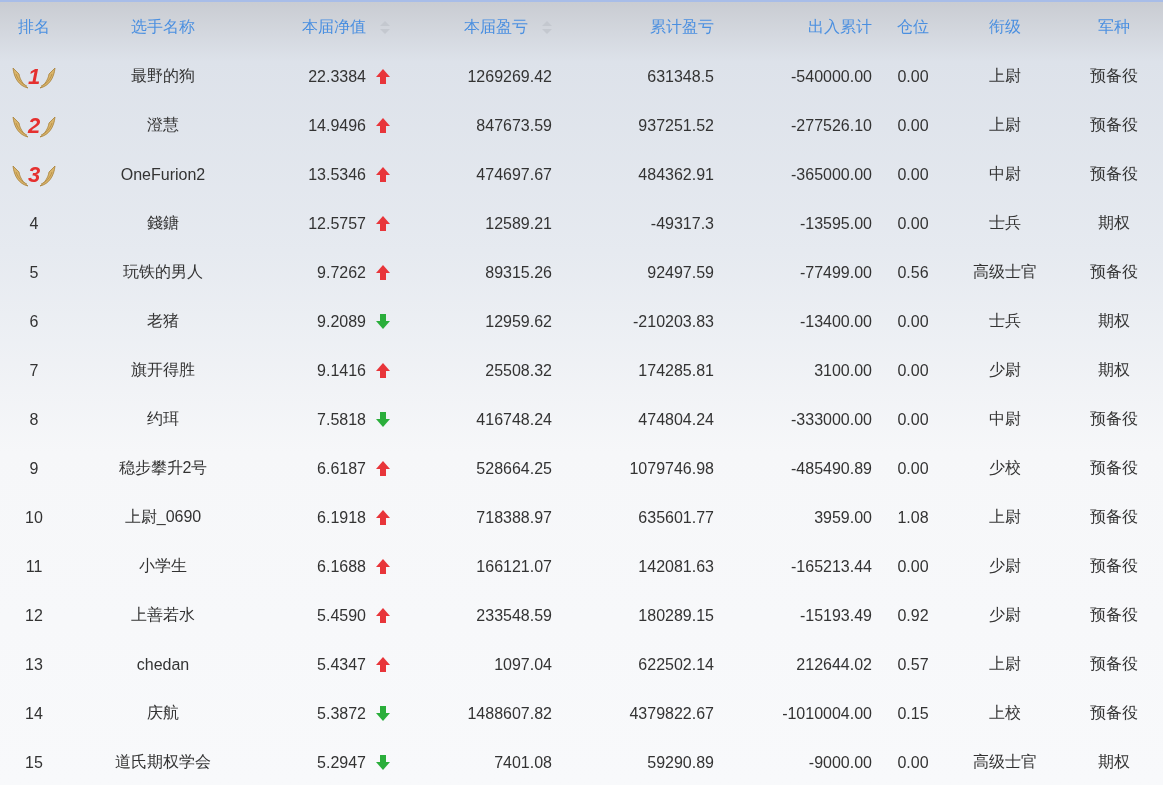 The width and height of the screenshot is (1163, 785). Describe the element at coordinates (334, 26) in the screenshot. I see `column-header: 本届净值` at that location.